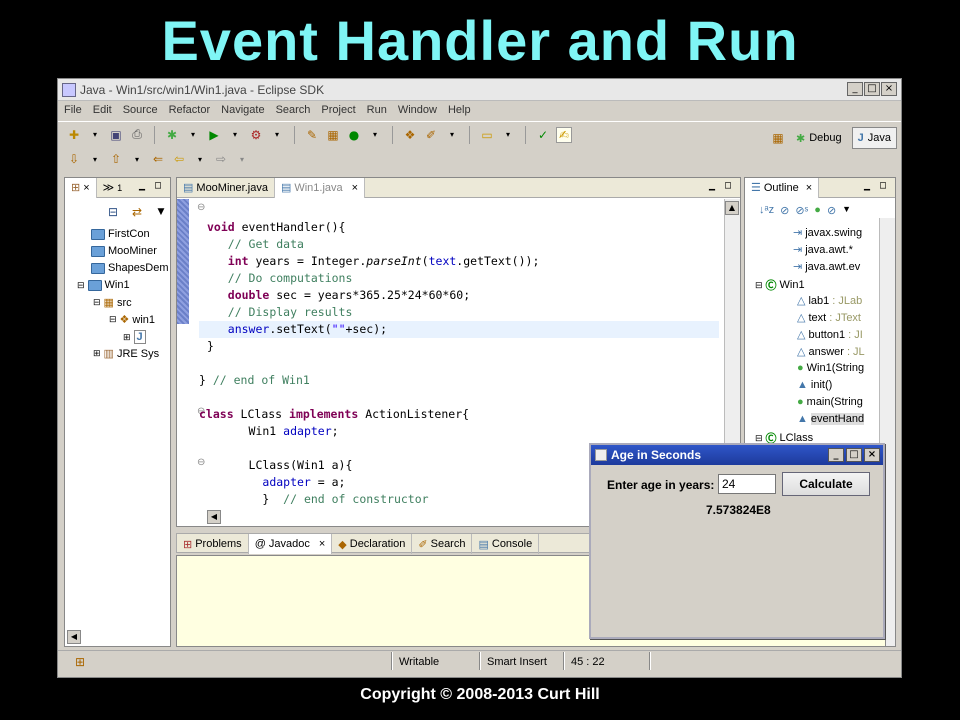 This screenshot has height=720, width=960. Describe the element at coordinates (826, 484) in the screenshot. I see `calculate-button: Calculate` at that location.